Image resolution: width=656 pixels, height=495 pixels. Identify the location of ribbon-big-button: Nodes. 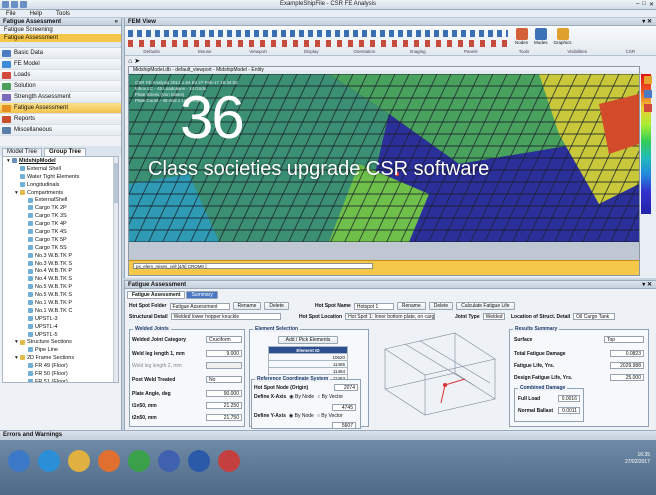
(521, 36).